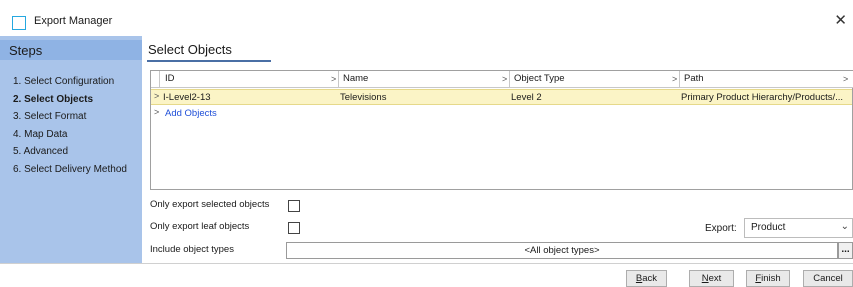 The image size is (853, 287). I want to click on page-title: Select Objects, so click(190, 49).